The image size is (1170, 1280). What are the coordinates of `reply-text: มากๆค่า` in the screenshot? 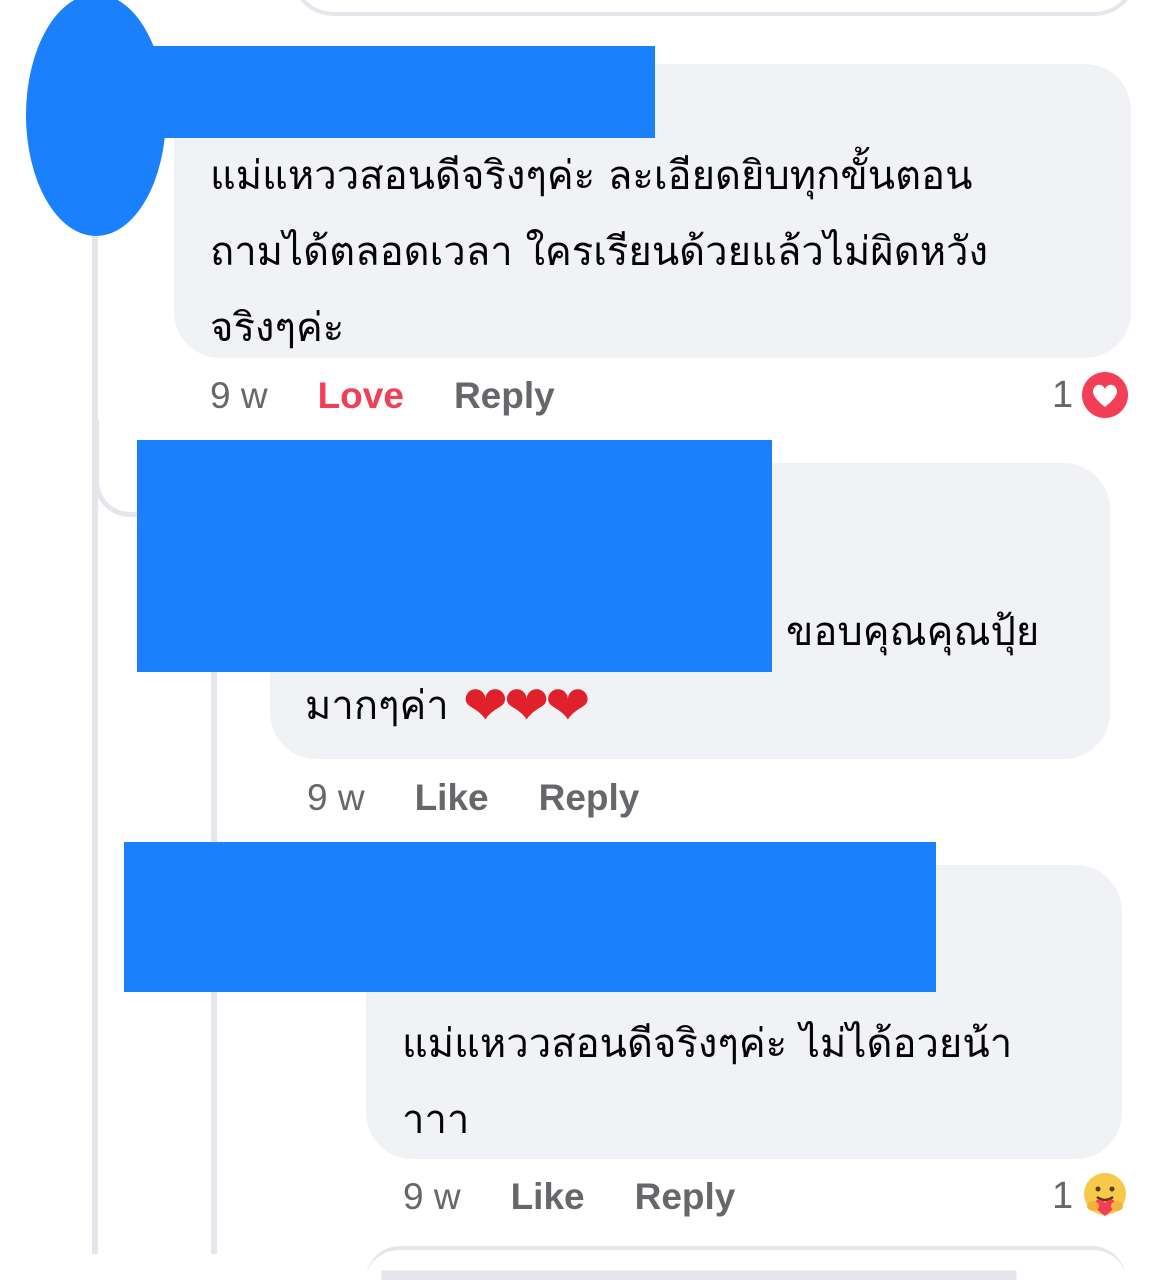 It's located at (377, 706).